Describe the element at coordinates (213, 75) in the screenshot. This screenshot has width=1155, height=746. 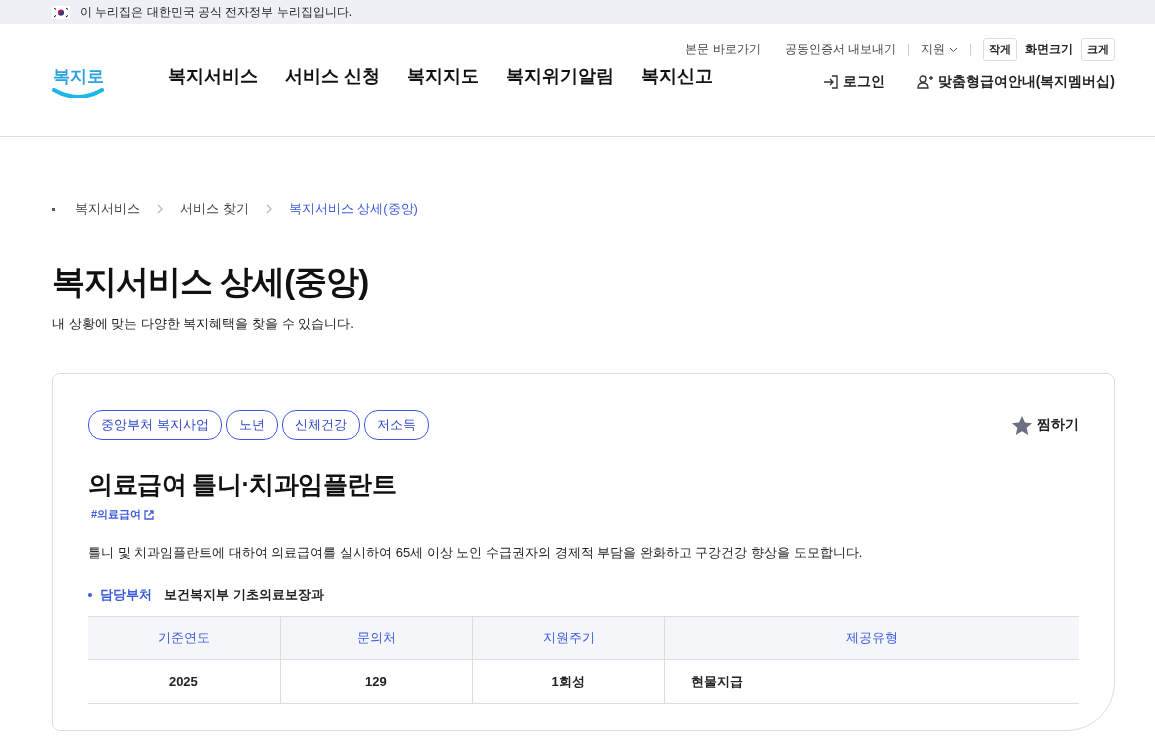
I see `nav-item: 복지서비스` at that location.